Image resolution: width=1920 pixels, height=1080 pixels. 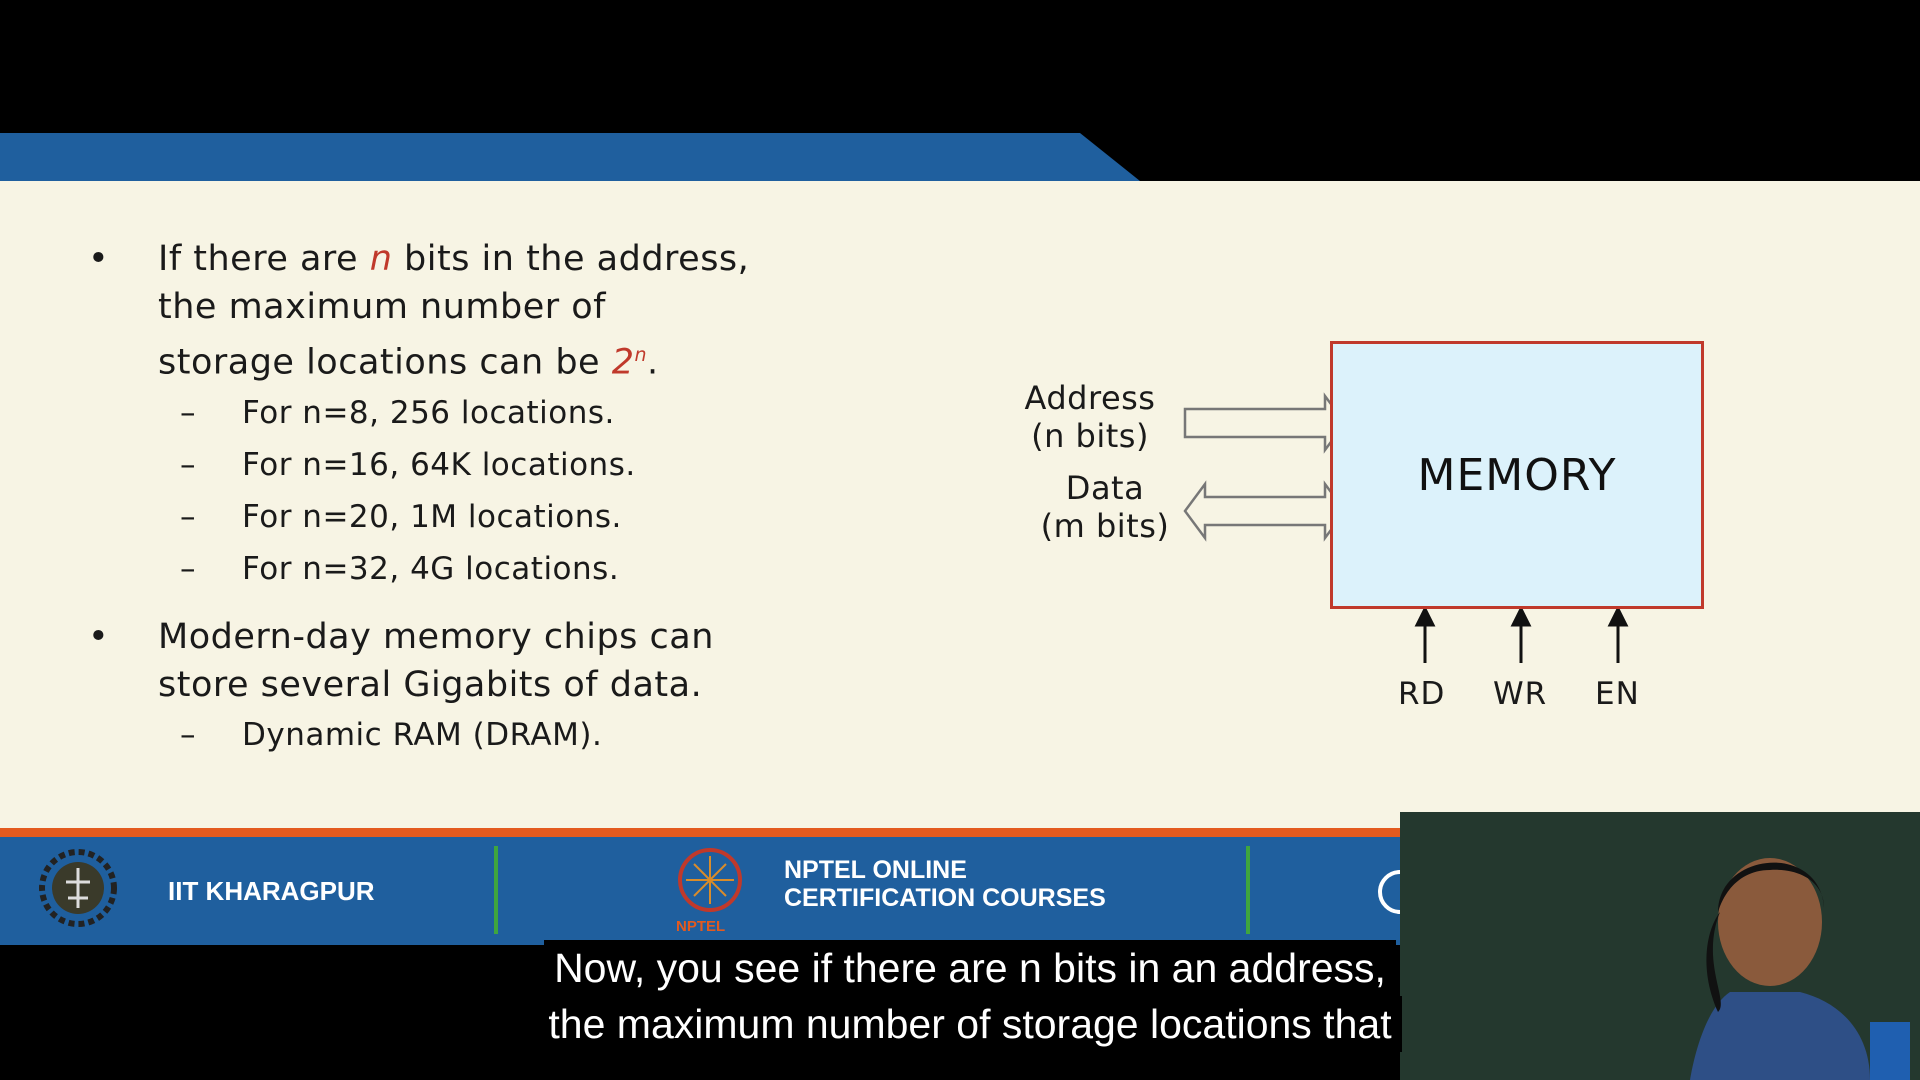 I want to click on subitem-n8: – For n=8, 256 locations., so click(x=397, y=412).